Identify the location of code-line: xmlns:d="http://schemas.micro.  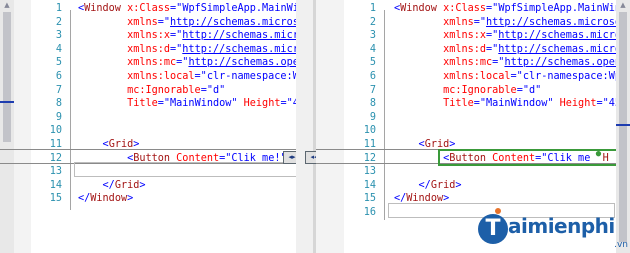
(507, 50).